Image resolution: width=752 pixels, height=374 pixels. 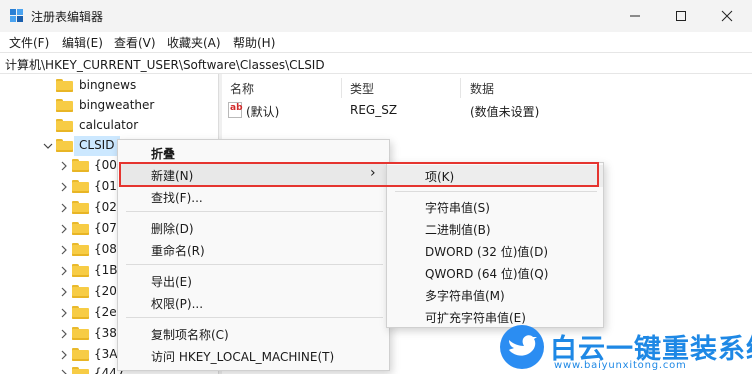 I want to click on menu-item-label: 字符串值(S), so click(x=457, y=208).